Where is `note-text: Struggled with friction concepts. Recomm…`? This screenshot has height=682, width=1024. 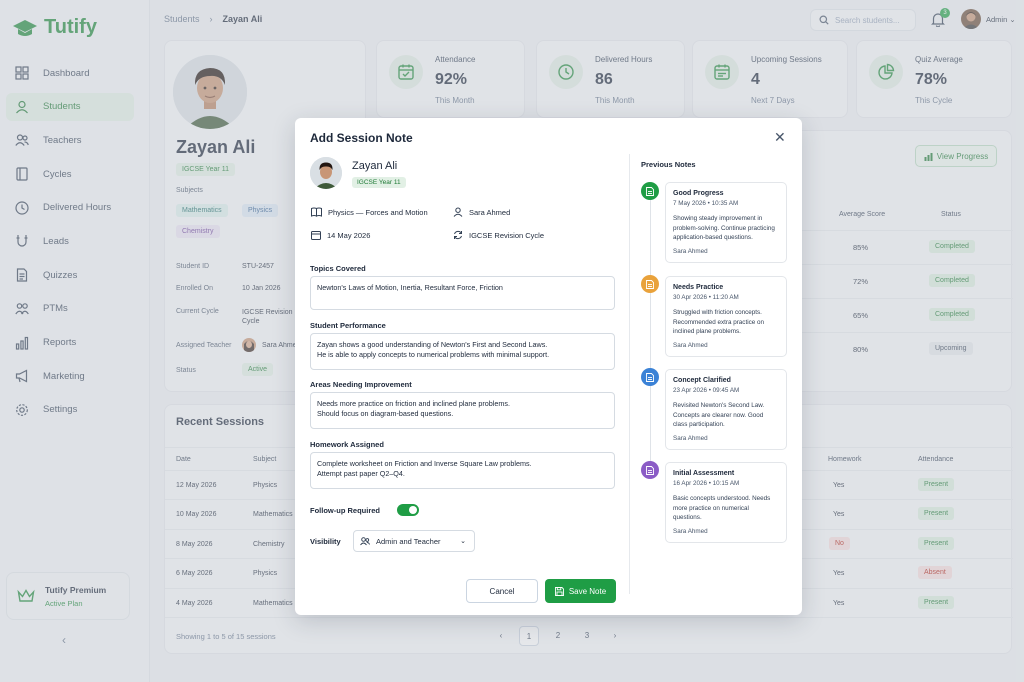 note-text: Struggled with friction concepts. Recomm… is located at coordinates (719, 322).